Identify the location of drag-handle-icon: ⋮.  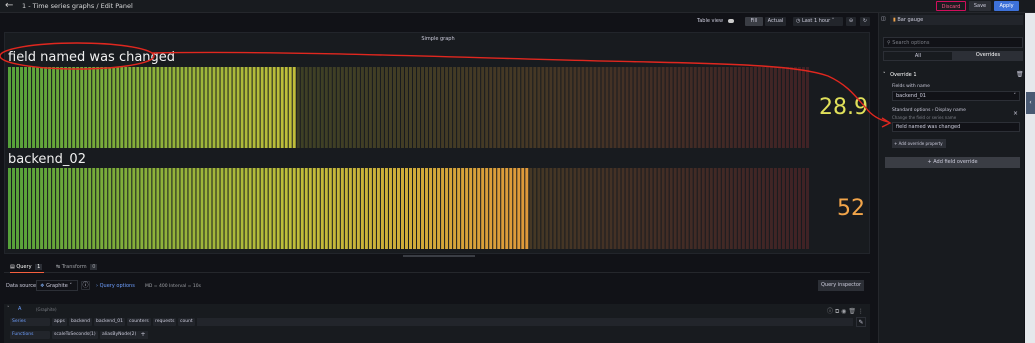
(861, 311).